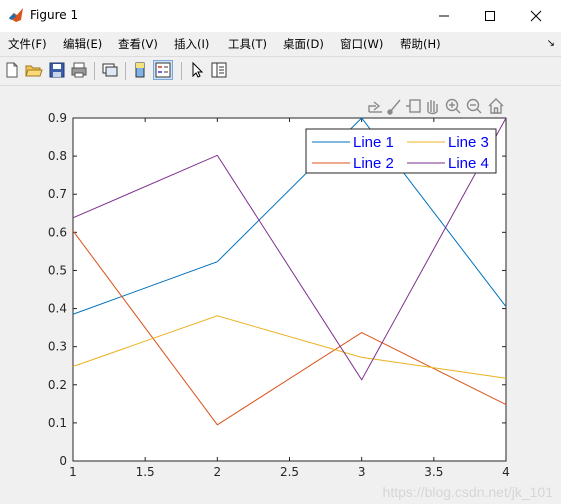 This screenshot has width=561, height=504. What do you see at coordinates (145, 472) in the screenshot?
I see `x-tick-label: 1.5` at bounding box center [145, 472].